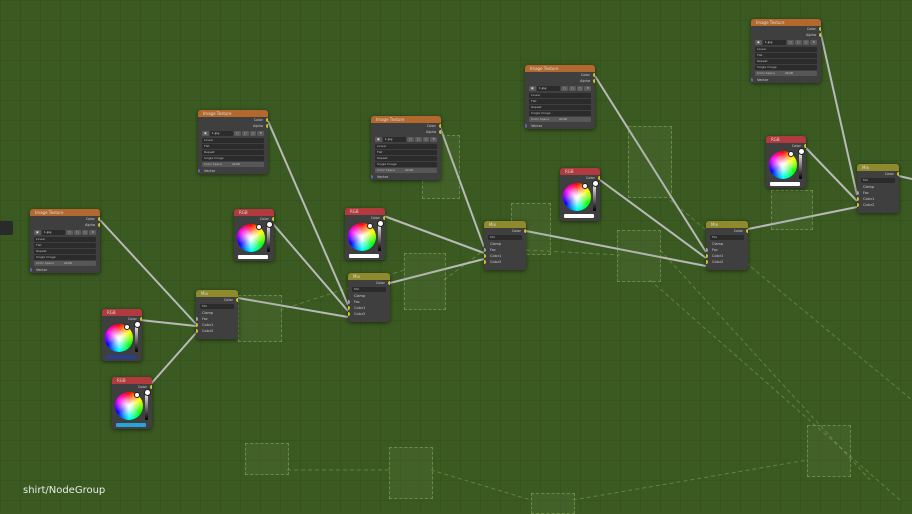 The image size is (912, 514). What do you see at coordinates (786, 67) in the screenshot?
I see `field-source: Single Image` at bounding box center [786, 67].